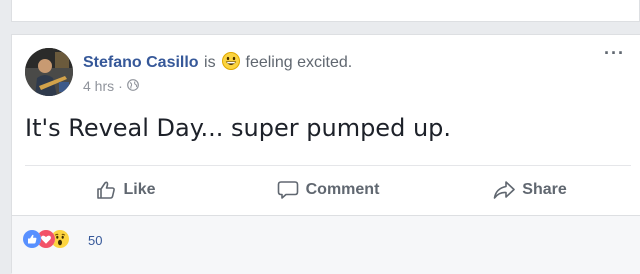 The image size is (640, 274). Describe the element at coordinates (210, 62) in the screenshot. I see `is-word: is` at that location.